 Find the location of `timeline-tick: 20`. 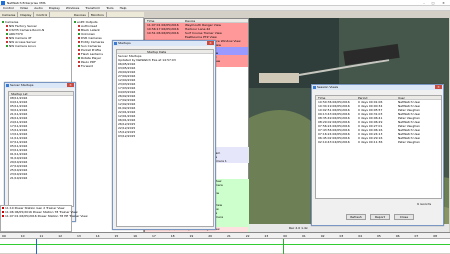

timeline-tick: 20 is located at coordinates (210, 236).